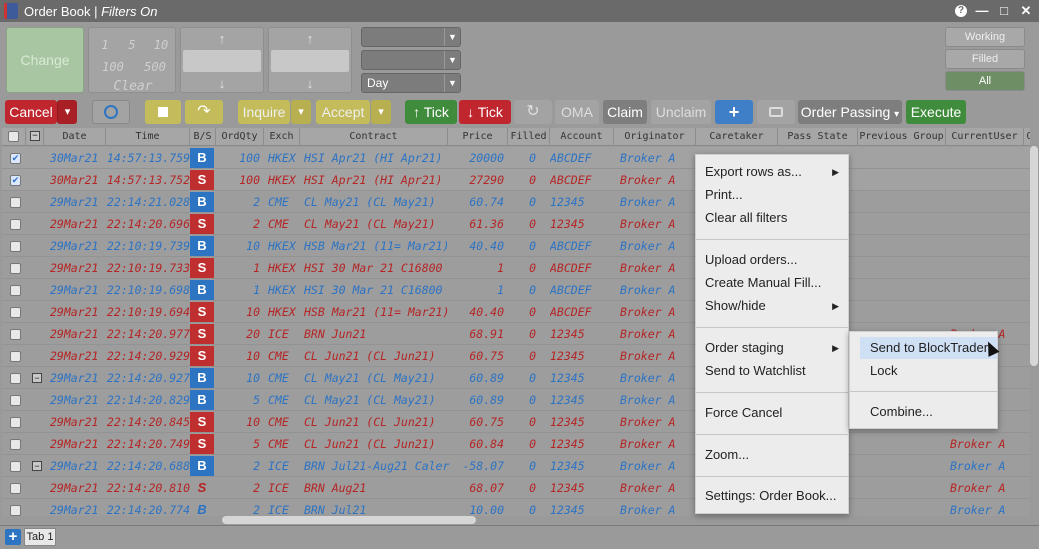  I want to click on select-all-header, so click(14, 137).